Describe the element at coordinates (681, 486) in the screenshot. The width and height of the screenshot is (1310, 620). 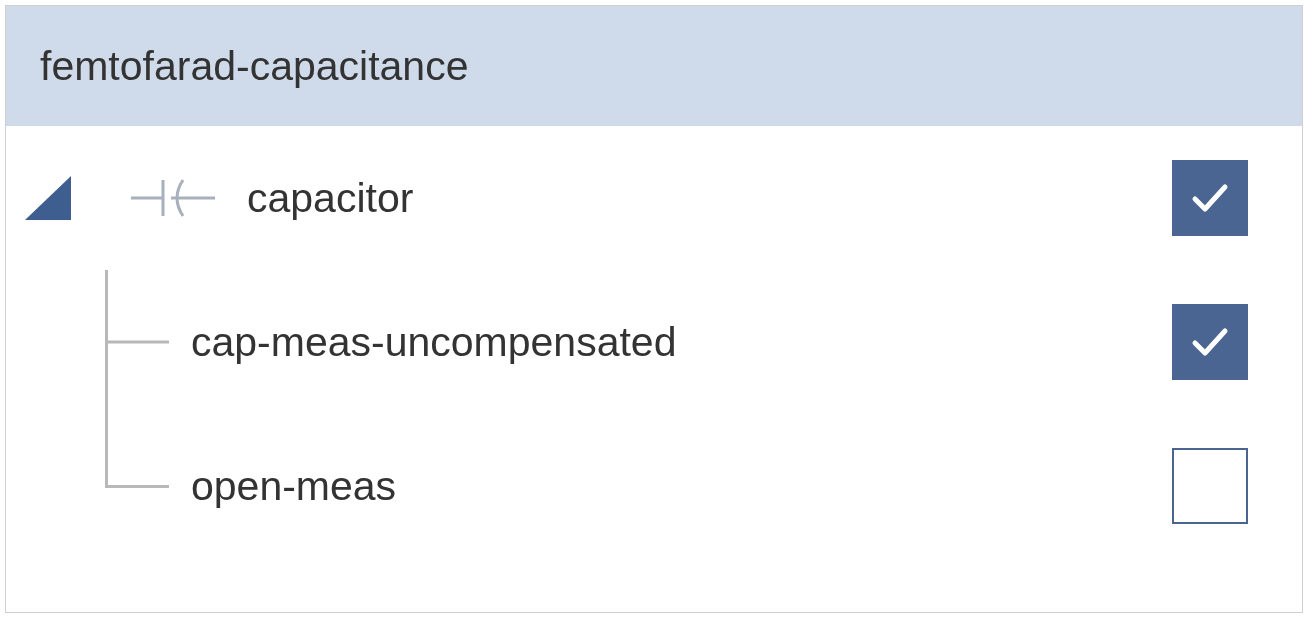
I see `tree-item-label: open-meas` at that location.